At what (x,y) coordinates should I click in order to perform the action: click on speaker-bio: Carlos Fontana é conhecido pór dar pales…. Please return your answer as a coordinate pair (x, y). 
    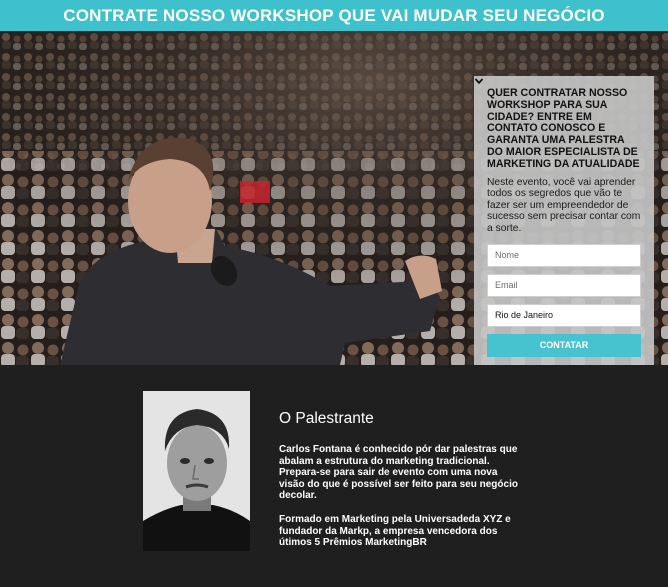
    Looking at the image, I should click on (401, 496).